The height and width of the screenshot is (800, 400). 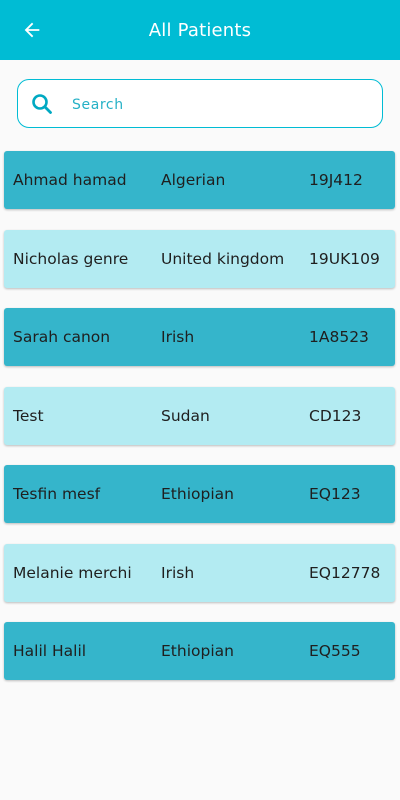 I want to click on patient-row: Halil Halil Ethiopian EQ555, so click(x=199, y=651).